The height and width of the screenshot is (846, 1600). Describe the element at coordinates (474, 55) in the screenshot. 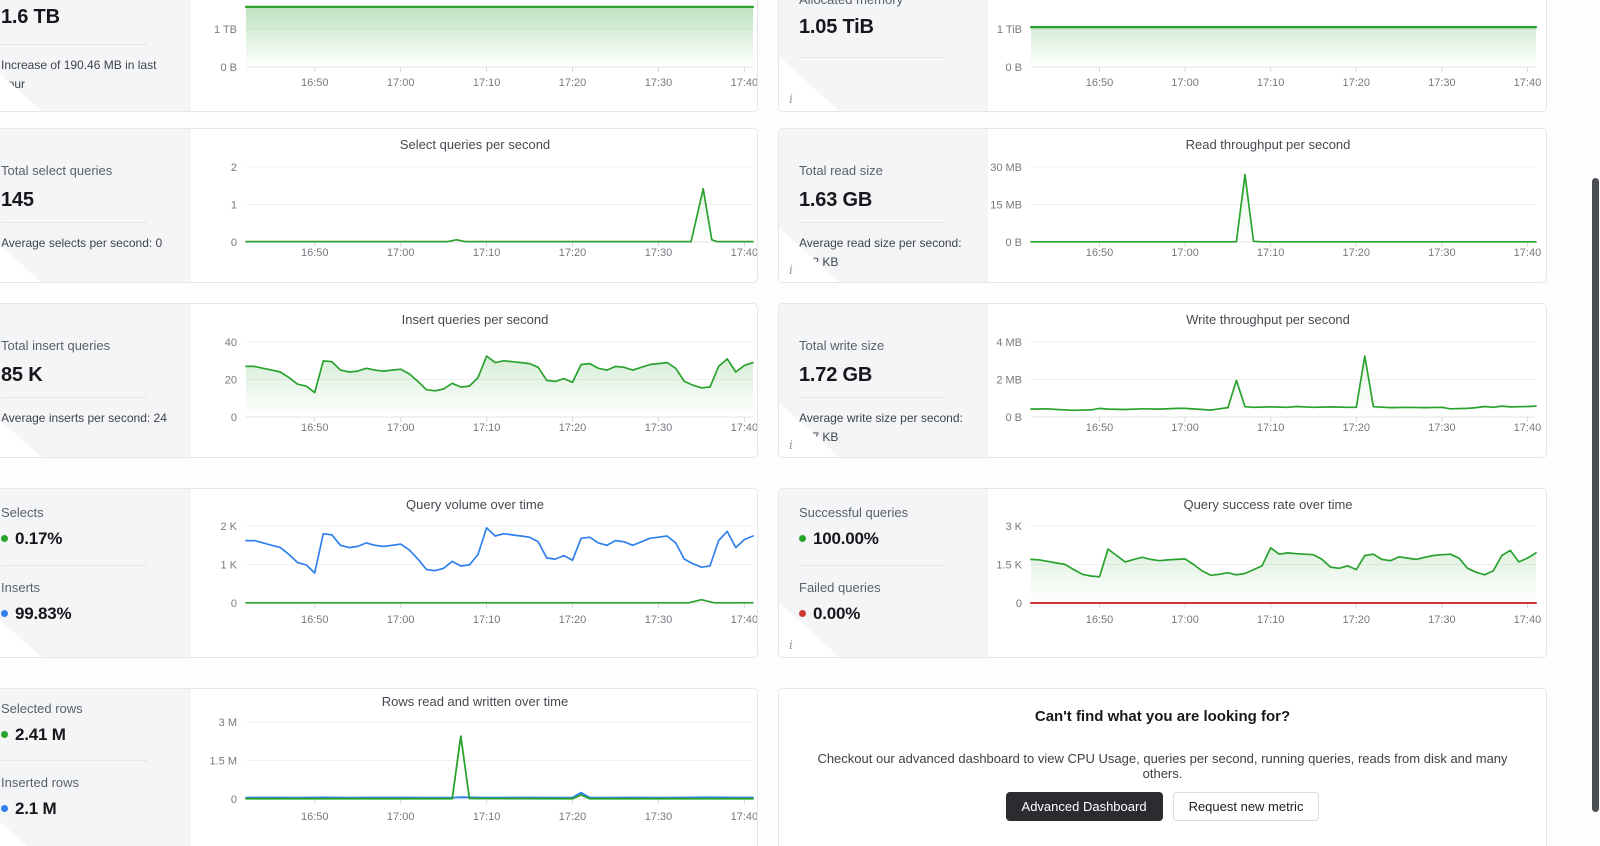

I see `chart-area: 1 TB 0 B 16:50 17:00 17:10 17:20 17:30 17:40` at that location.